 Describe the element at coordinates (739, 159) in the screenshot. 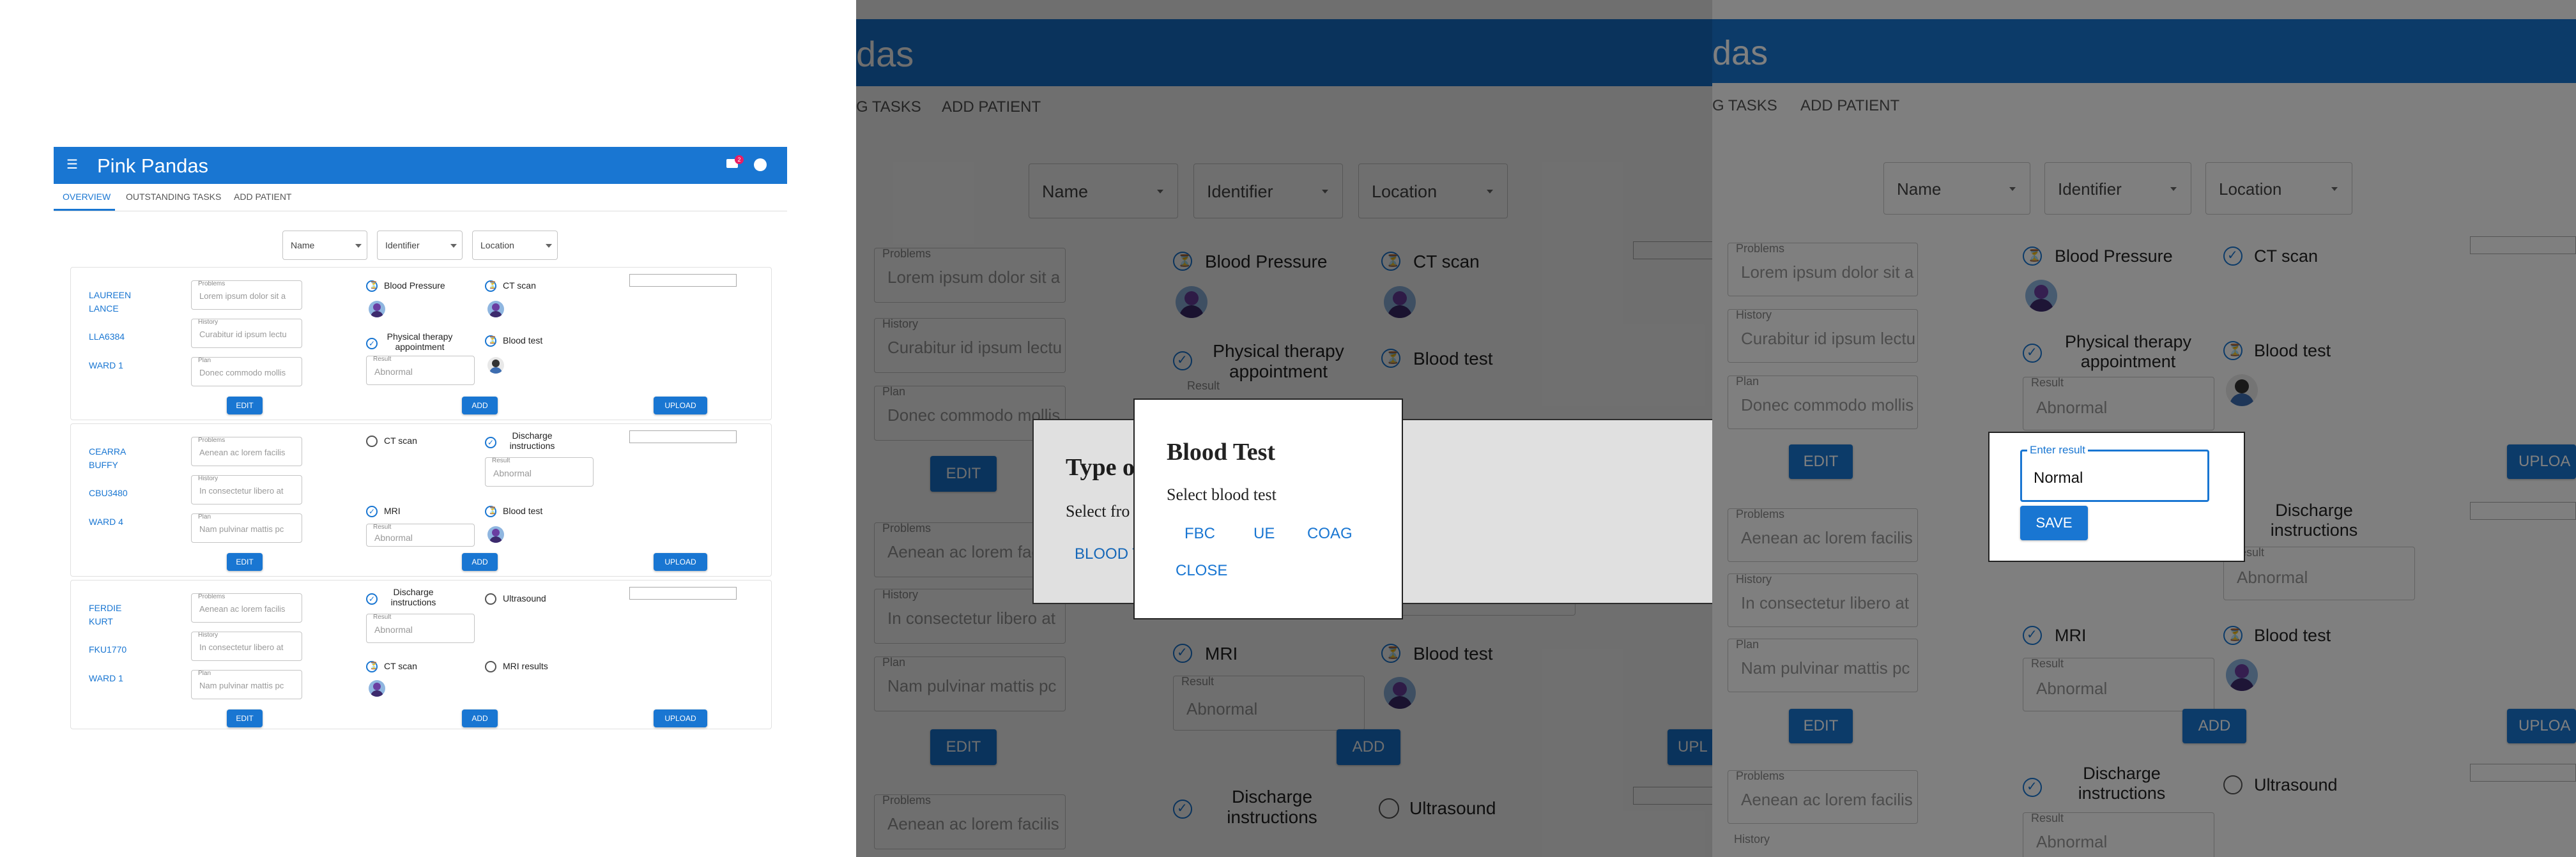

I see `notification-badge: 2` at that location.